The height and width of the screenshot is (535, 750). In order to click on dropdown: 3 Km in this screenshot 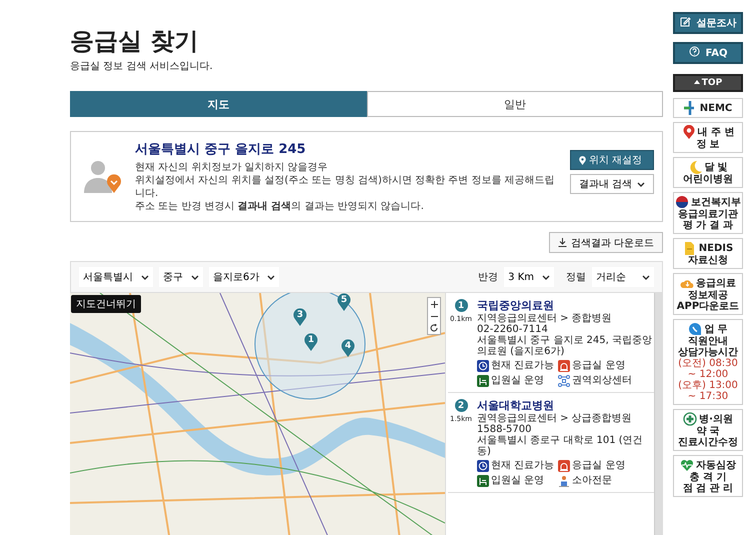, I will do `click(529, 277)`.